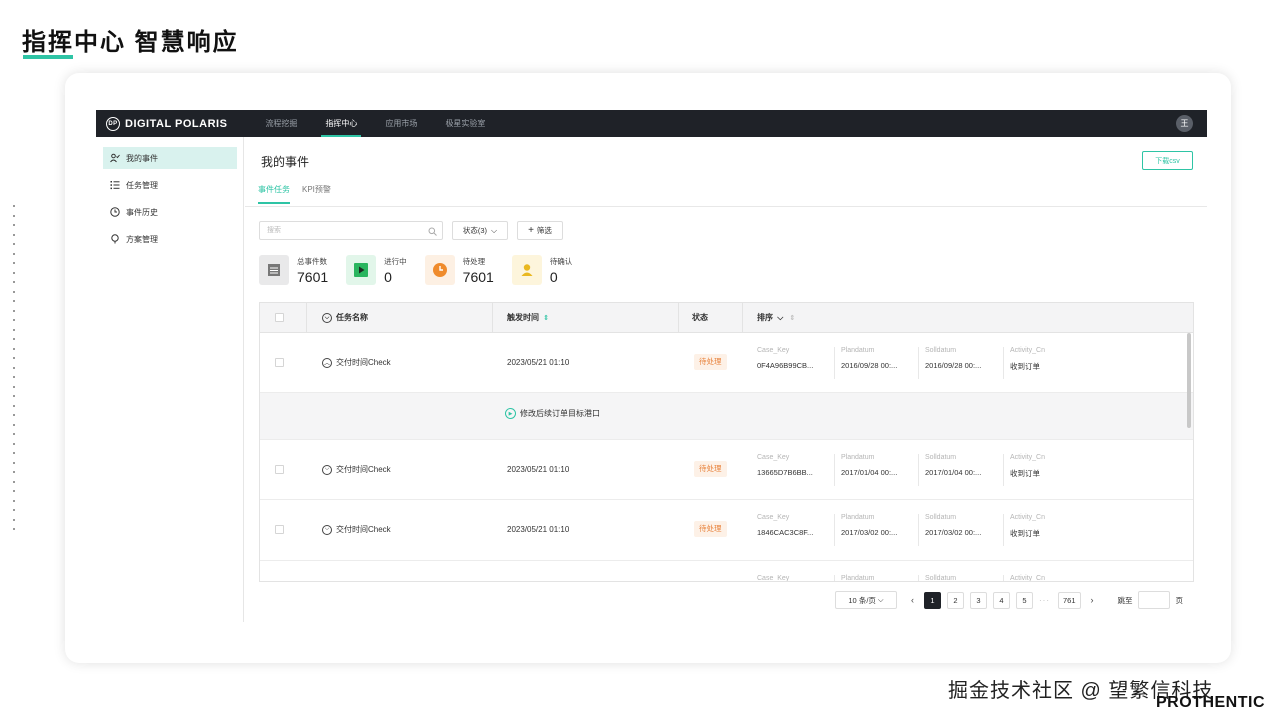 The height and width of the screenshot is (720, 1280). What do you see at coordinates (115, 158) in the screenshot?
I see `user-task-icon` at bounding box center [115, 158].